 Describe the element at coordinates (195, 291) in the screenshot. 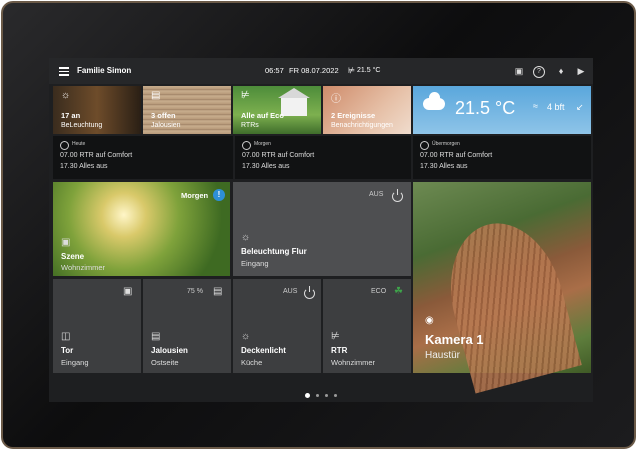

I see `tile-state: 75 %` at that location.